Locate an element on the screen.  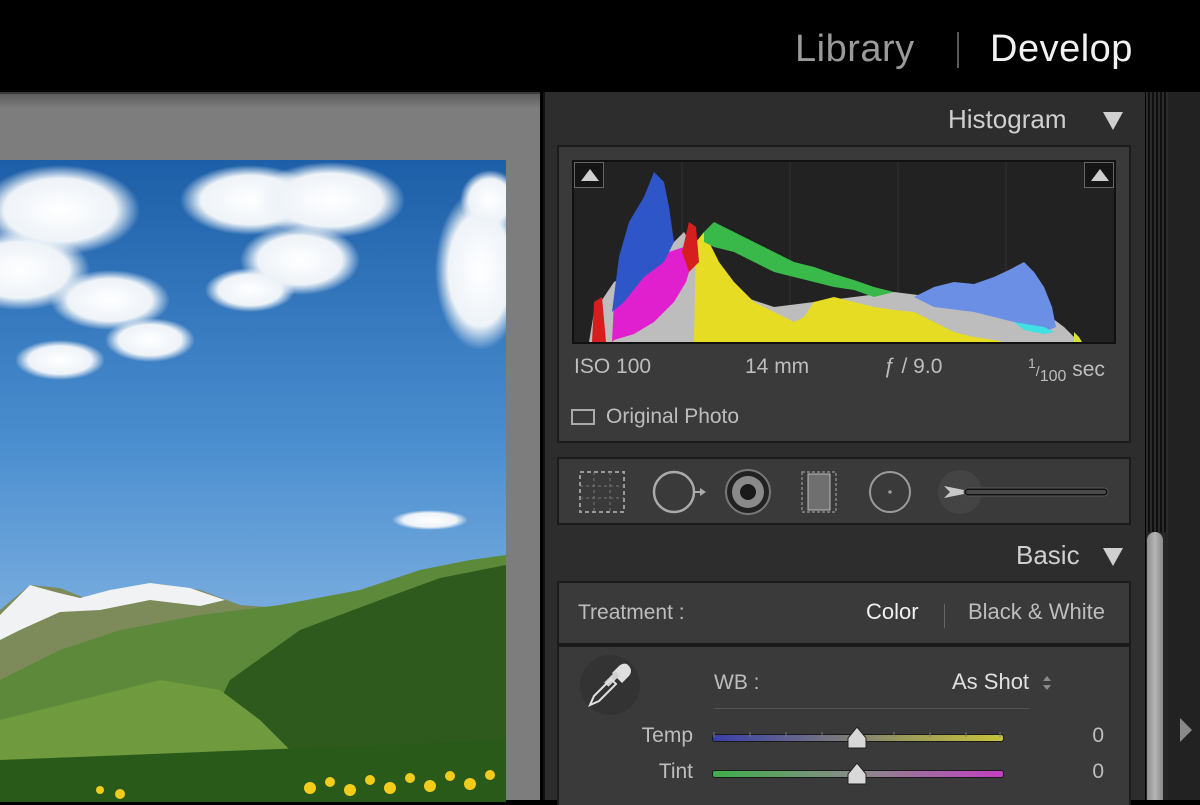
basic-title: Basic is located at coordinates (1048, 555).